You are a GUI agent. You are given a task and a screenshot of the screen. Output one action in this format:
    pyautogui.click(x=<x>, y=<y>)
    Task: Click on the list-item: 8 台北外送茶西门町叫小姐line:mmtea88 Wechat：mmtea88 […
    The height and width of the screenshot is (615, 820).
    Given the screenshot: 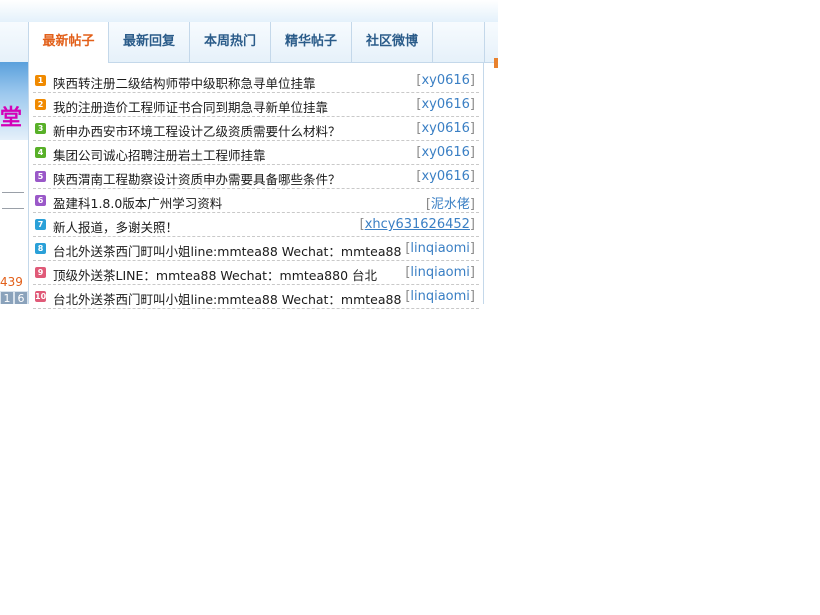 What is the action you would take?
    pyautogui.click(x=256, y=249)
    